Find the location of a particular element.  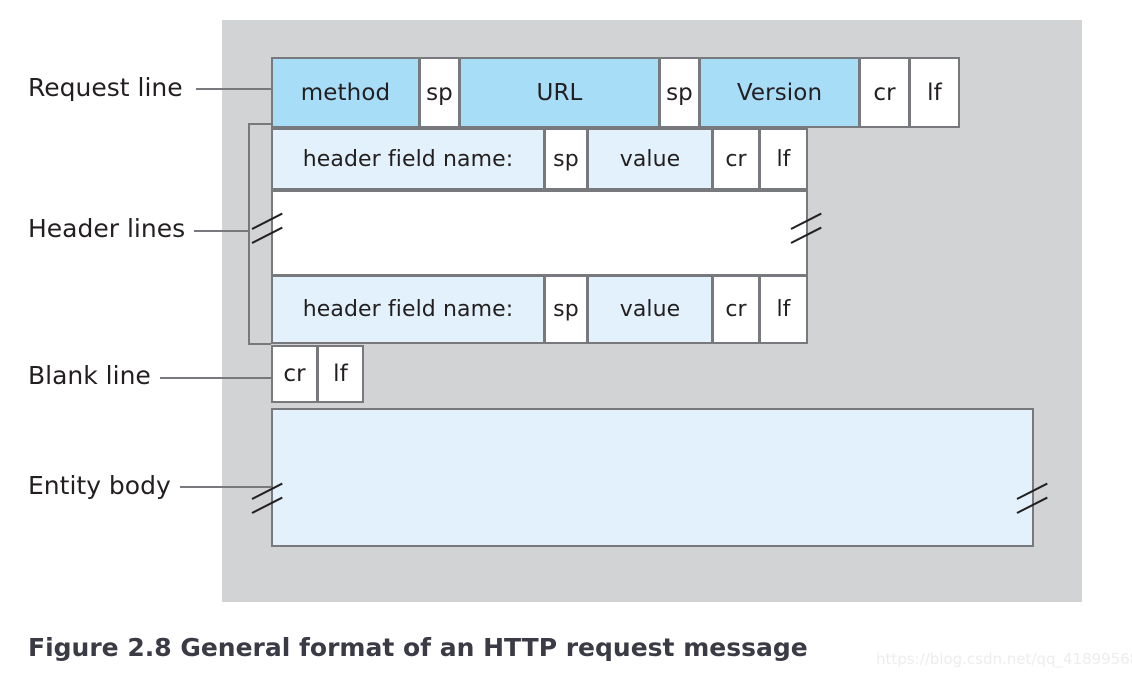

header-line-top-cell-value: value is located at coordinates (650, 159).